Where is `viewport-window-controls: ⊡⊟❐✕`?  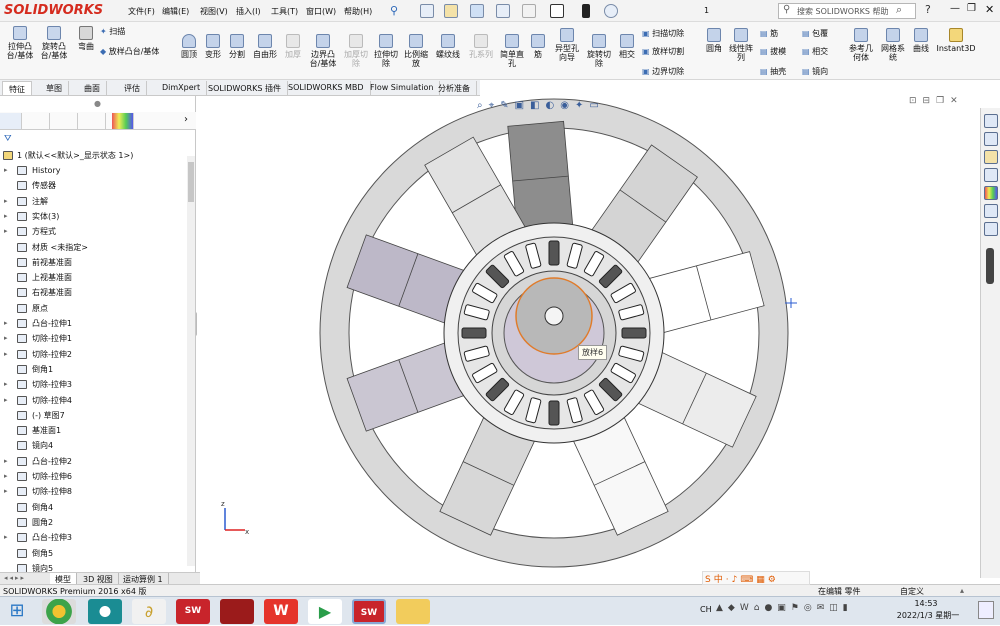
viewport-window-controls: ⊡⊟❐✕ is located at coordinates (936, 101).